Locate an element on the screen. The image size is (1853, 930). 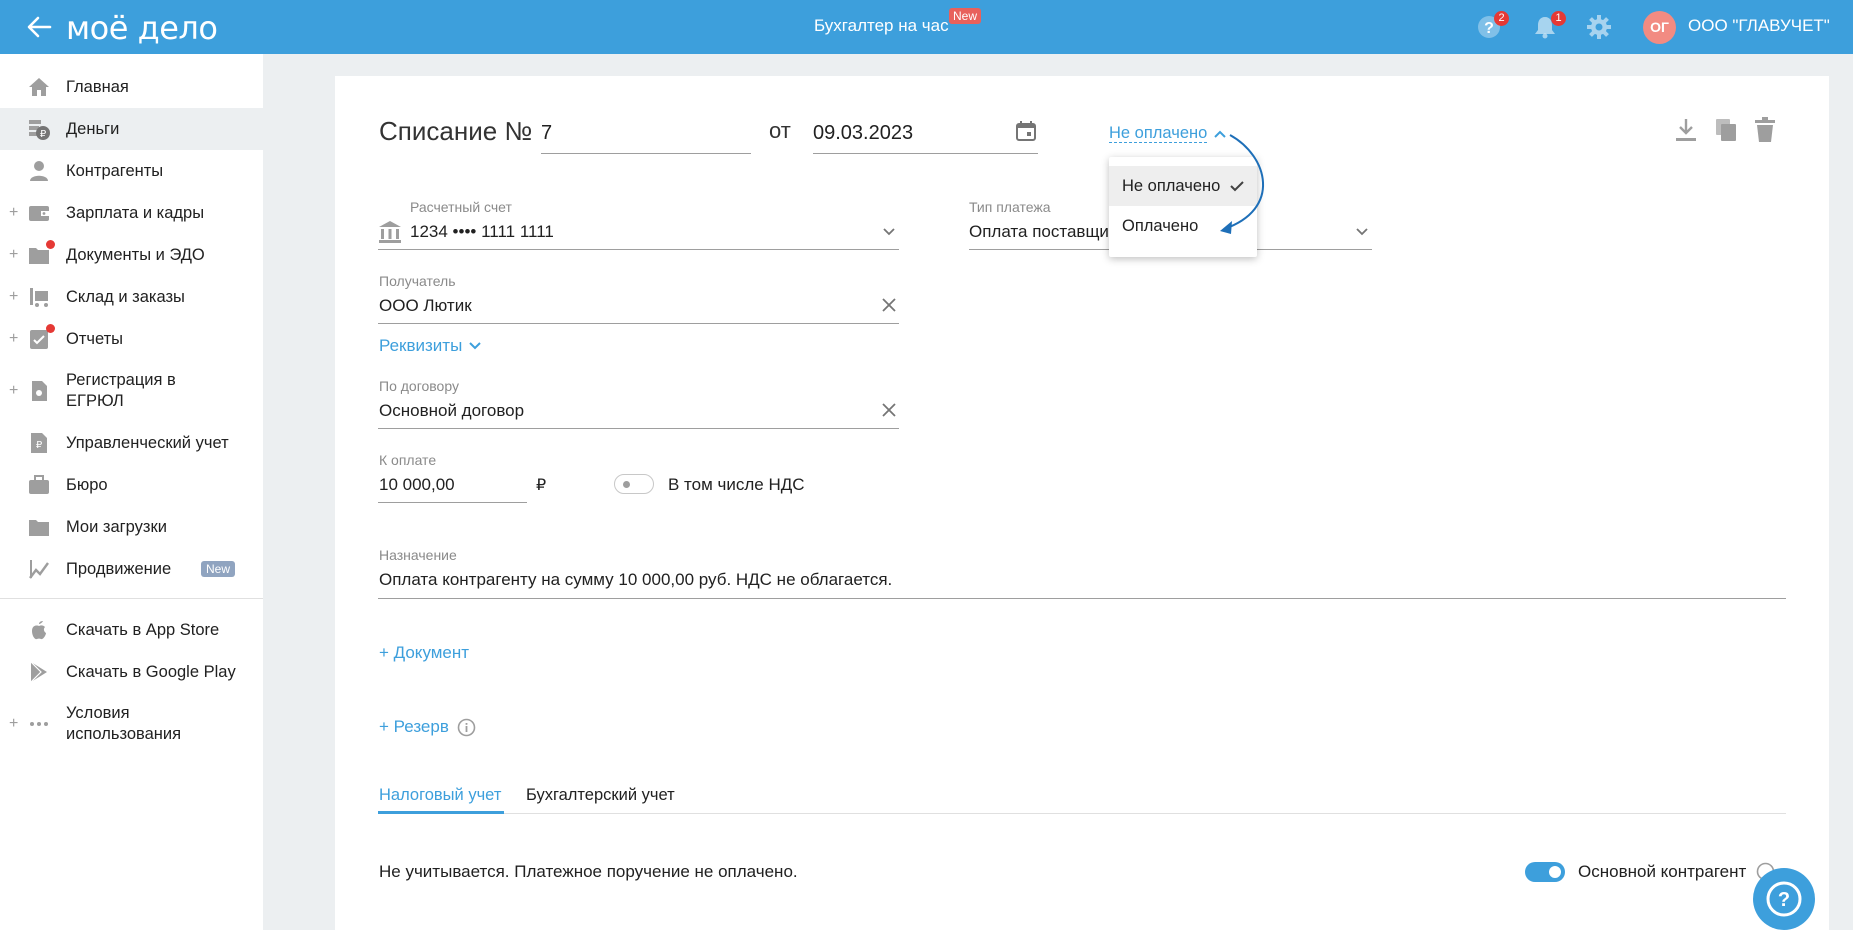
add-reserve-link: + Резерв is located at coordinates (414, 727).